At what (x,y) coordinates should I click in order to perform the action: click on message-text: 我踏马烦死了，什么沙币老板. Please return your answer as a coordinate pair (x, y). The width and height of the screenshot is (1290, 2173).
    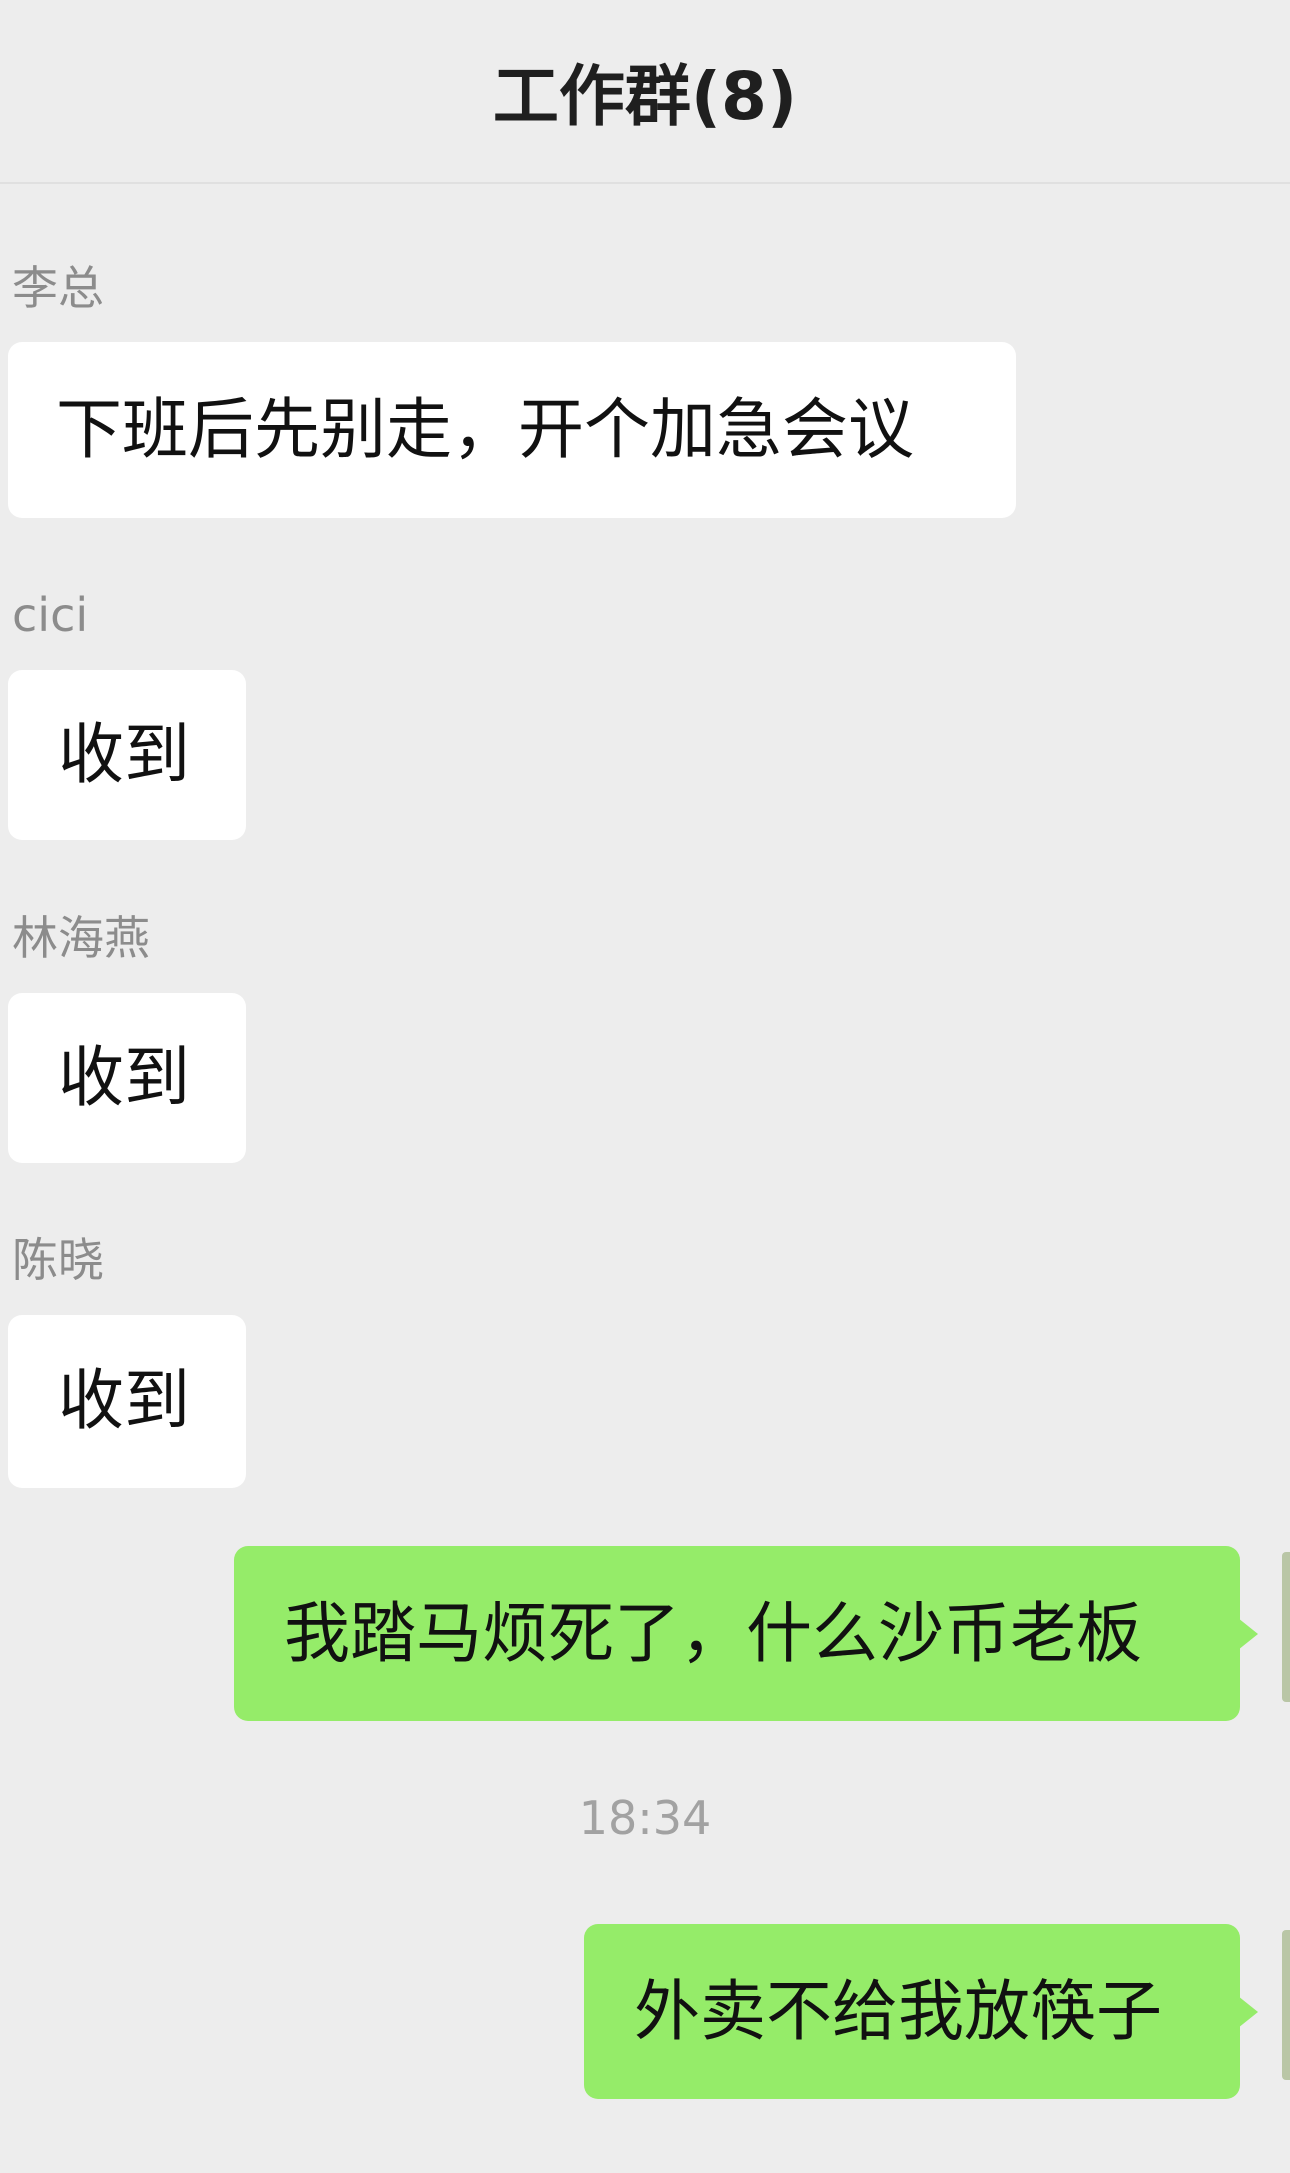
    Looking at the image, I should click on (713, 1633).